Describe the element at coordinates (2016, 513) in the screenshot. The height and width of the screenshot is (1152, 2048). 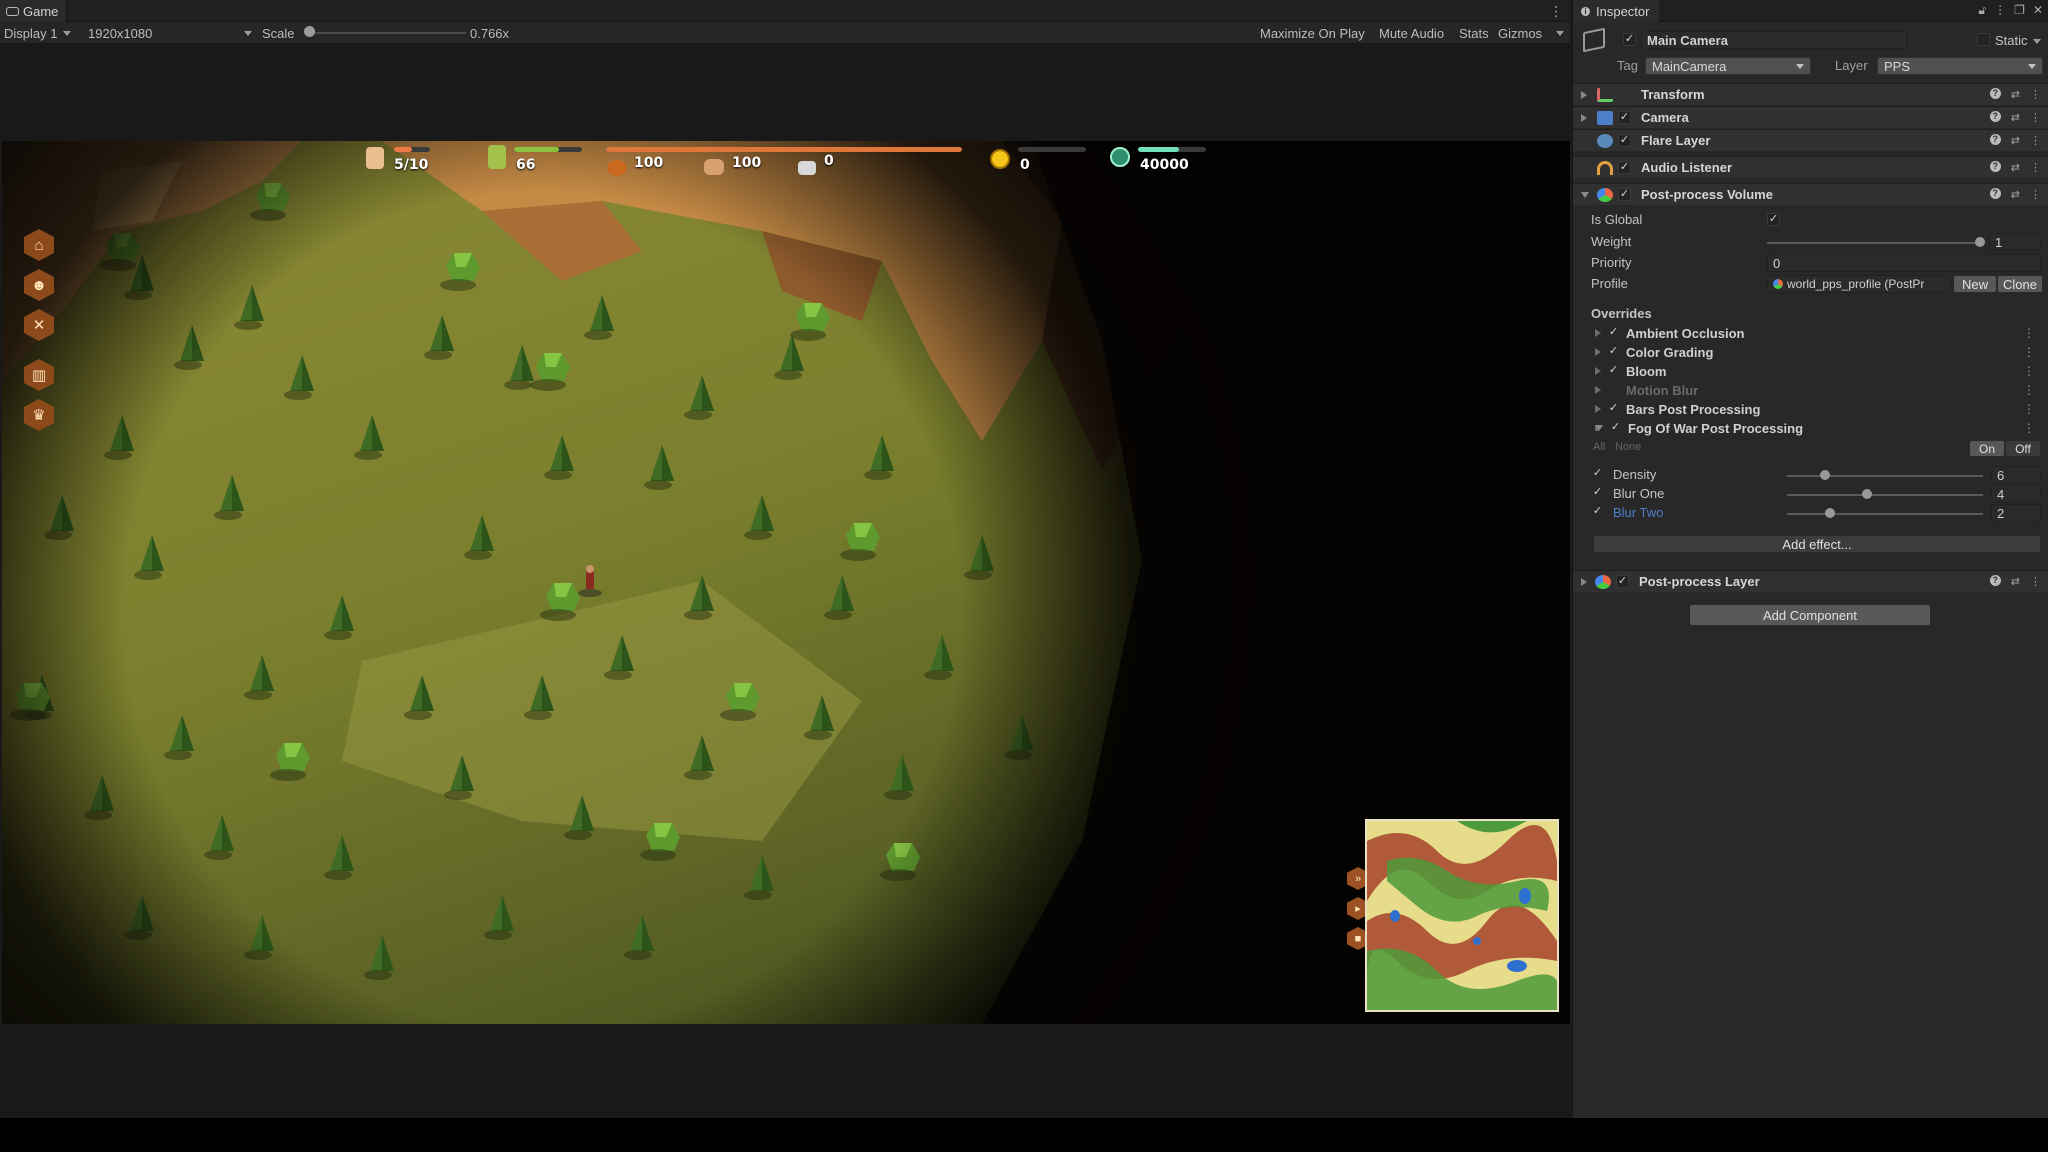
I see `blur-two-field: 2` at that location.